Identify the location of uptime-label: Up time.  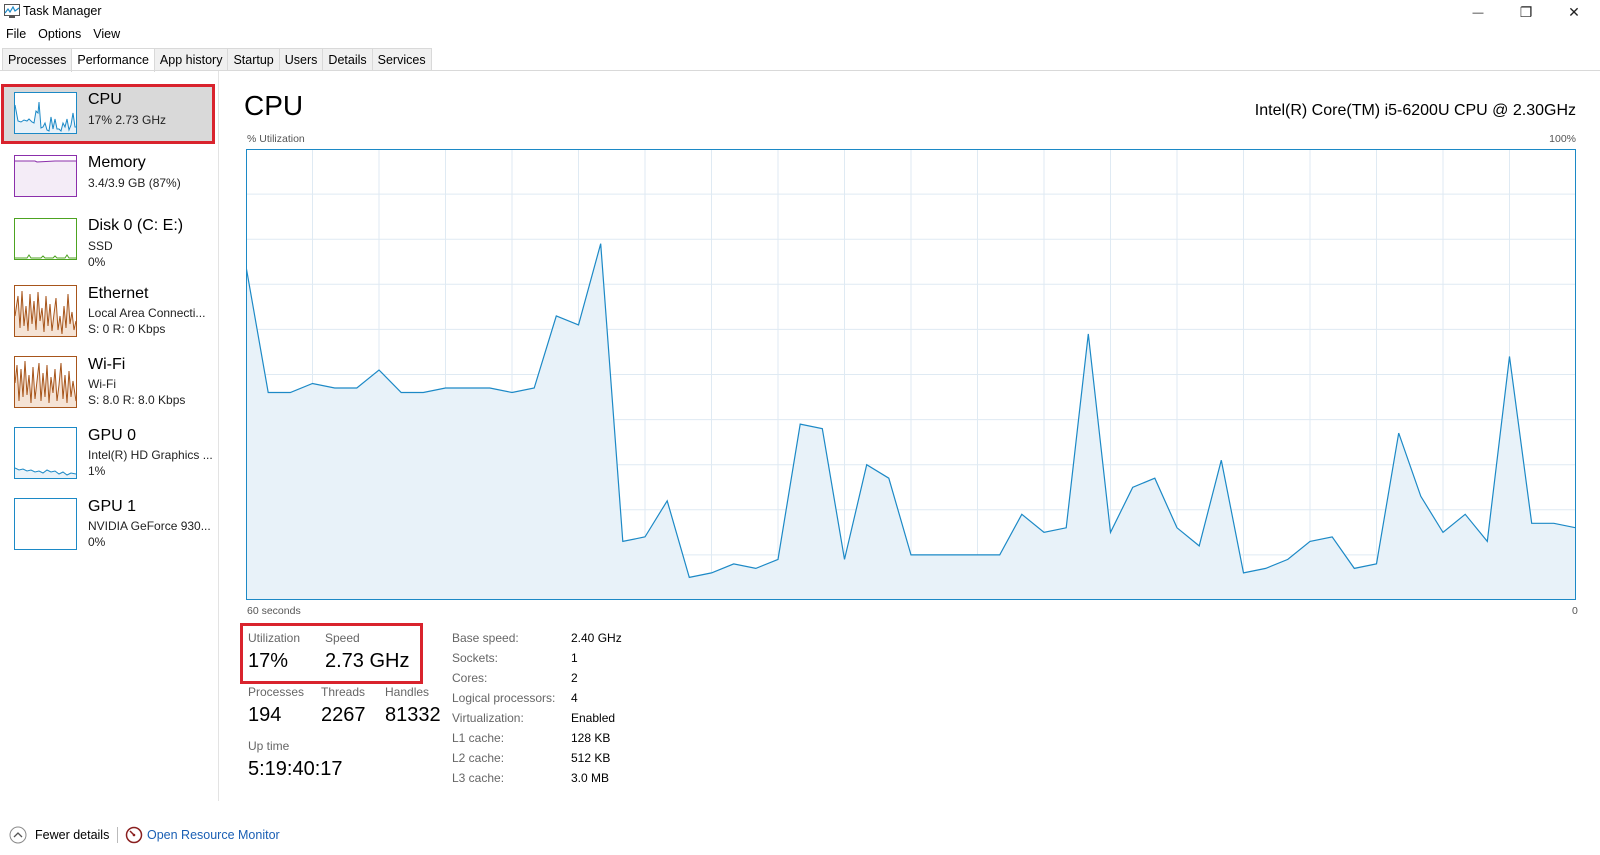
(269, 746).